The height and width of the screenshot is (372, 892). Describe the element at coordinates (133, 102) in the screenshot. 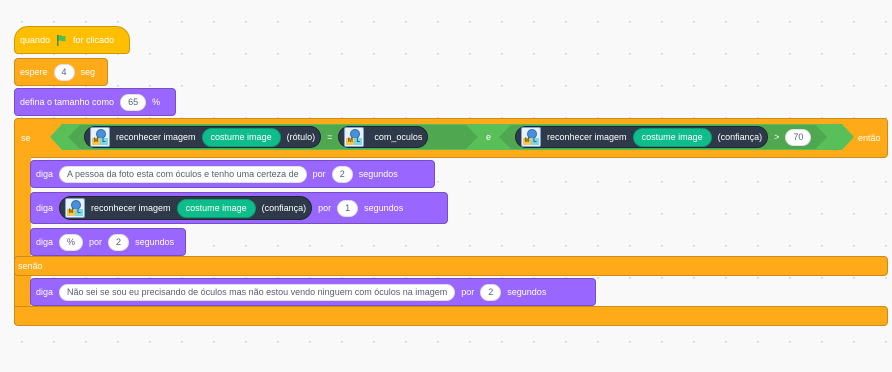

I see `size-input: 65` at that location.